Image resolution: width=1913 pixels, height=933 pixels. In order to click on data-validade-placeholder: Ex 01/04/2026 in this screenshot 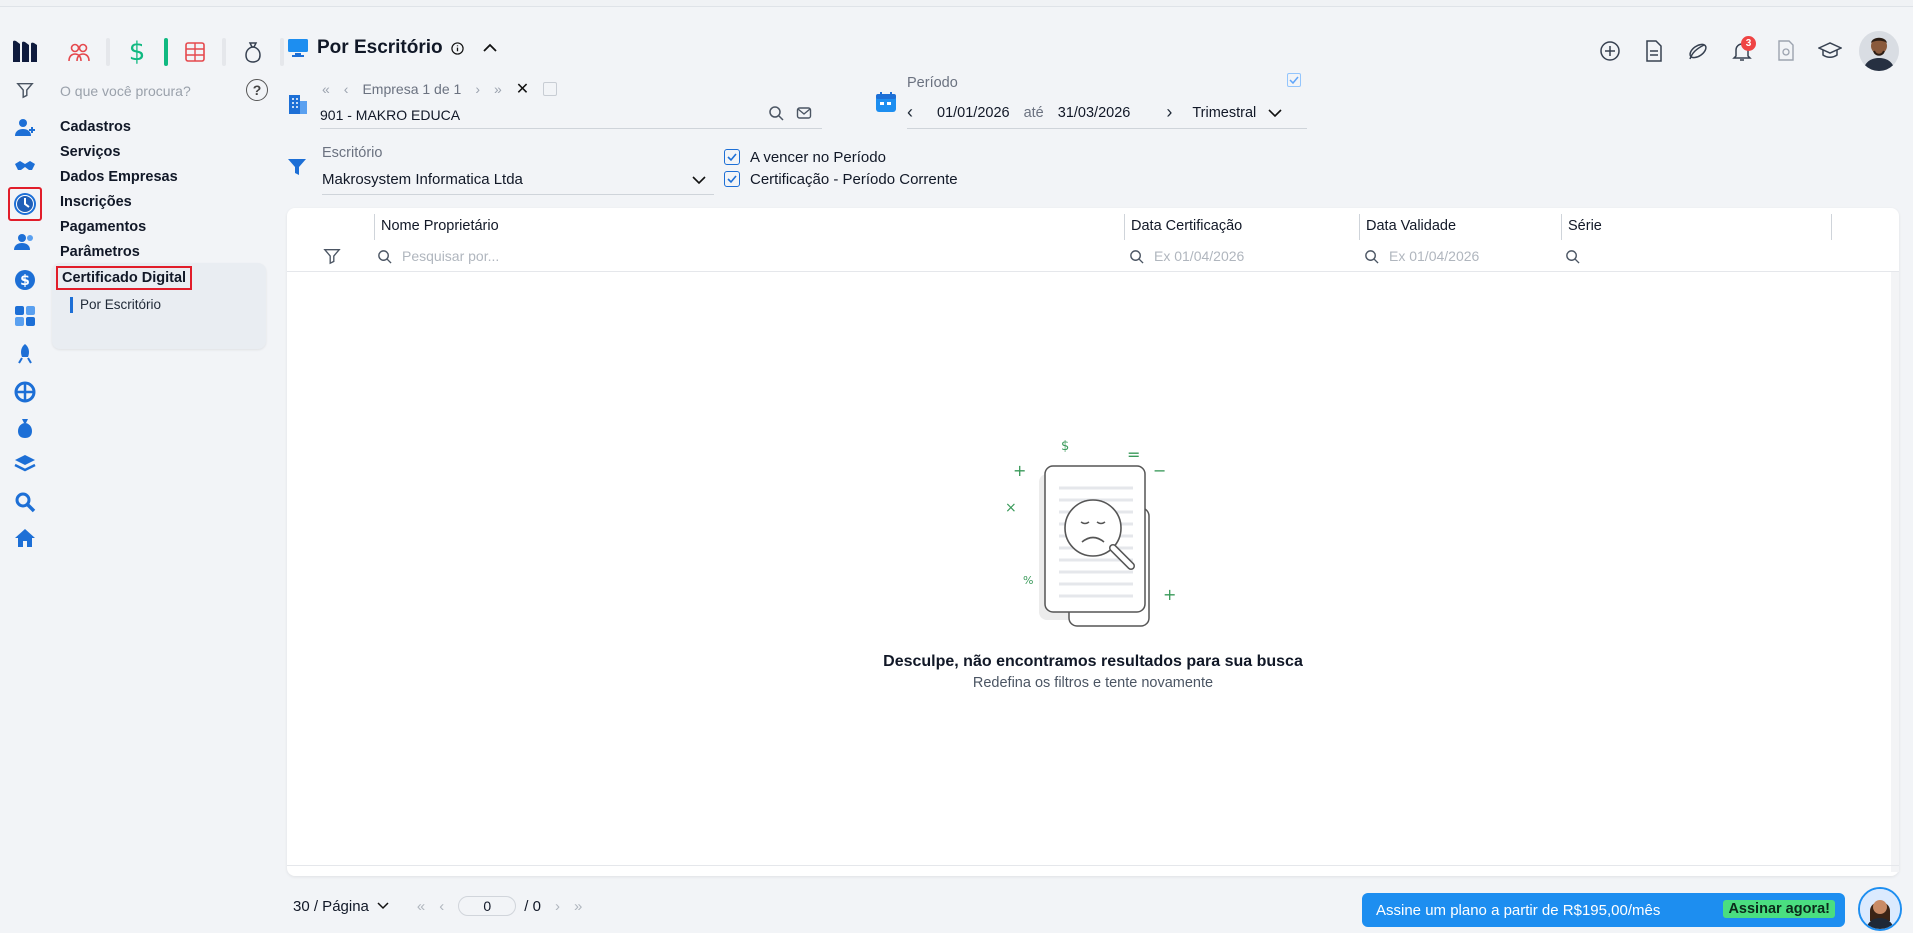, I will do `click(1434, 256)`.